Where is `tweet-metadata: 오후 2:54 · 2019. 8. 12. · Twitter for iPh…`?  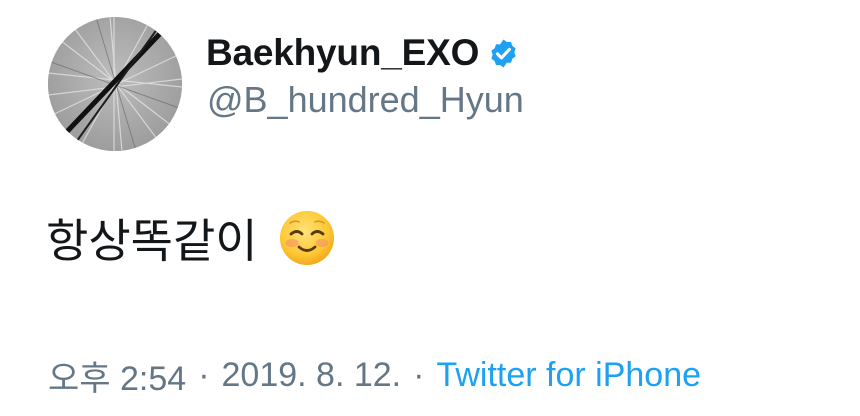 tweet-metadata: 오후 2:54 · 2019. 8. 12. · Twitter for iPh… is located at coordinates (374, 375).